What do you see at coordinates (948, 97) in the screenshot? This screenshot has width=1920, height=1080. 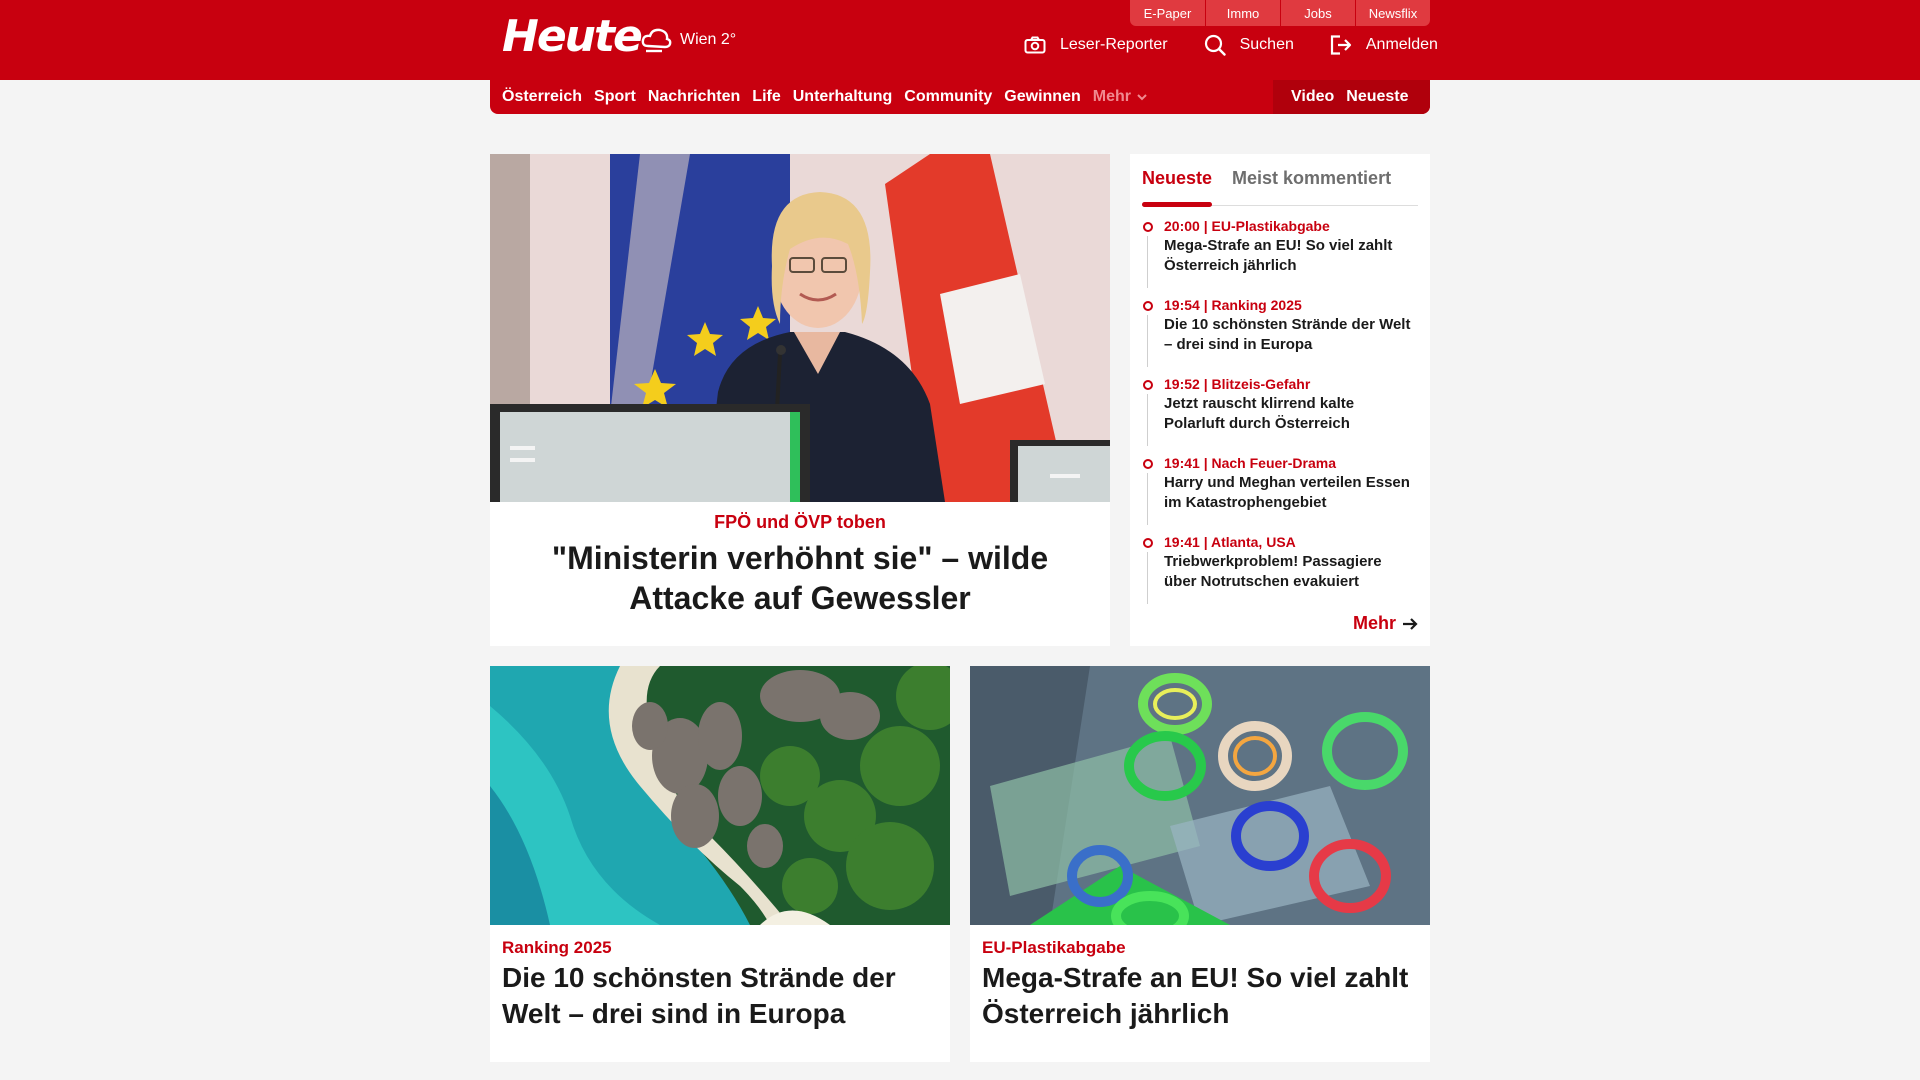 I see `nav-item-community: Community` at bounding box center [948, 97].